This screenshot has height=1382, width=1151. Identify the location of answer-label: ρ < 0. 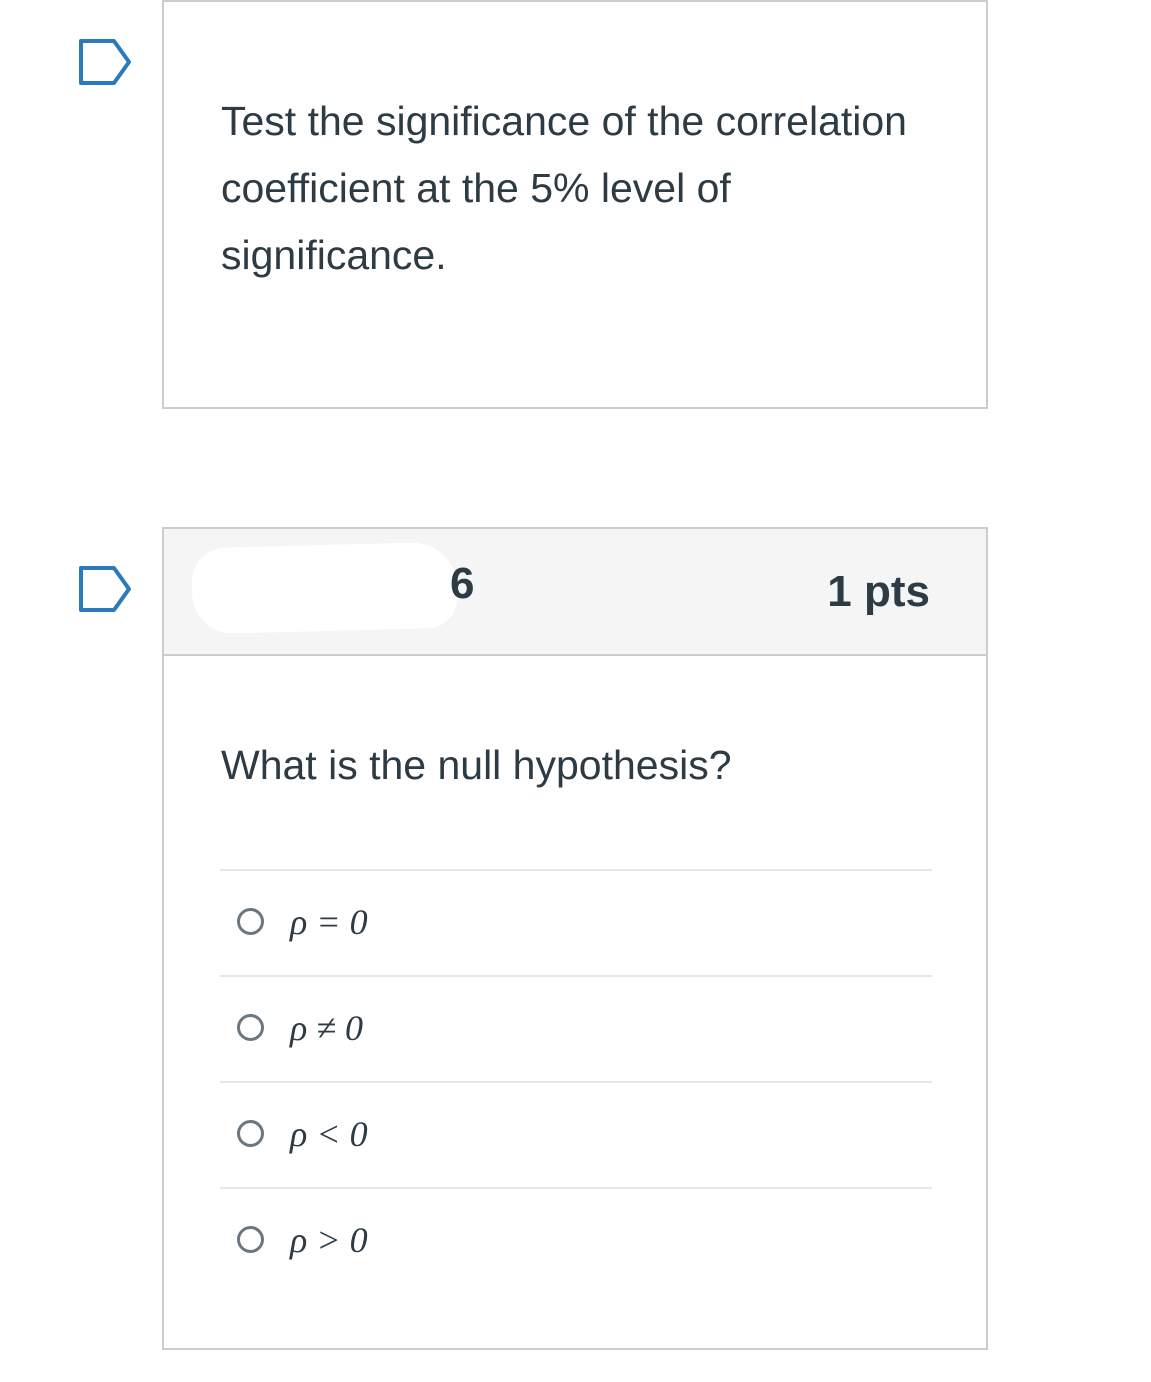
(329, 1134).